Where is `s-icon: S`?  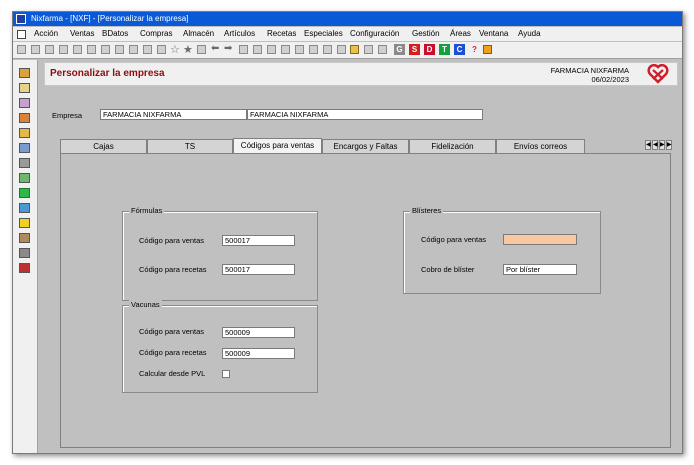
s-icon: S is located at coordinates (414, 49).